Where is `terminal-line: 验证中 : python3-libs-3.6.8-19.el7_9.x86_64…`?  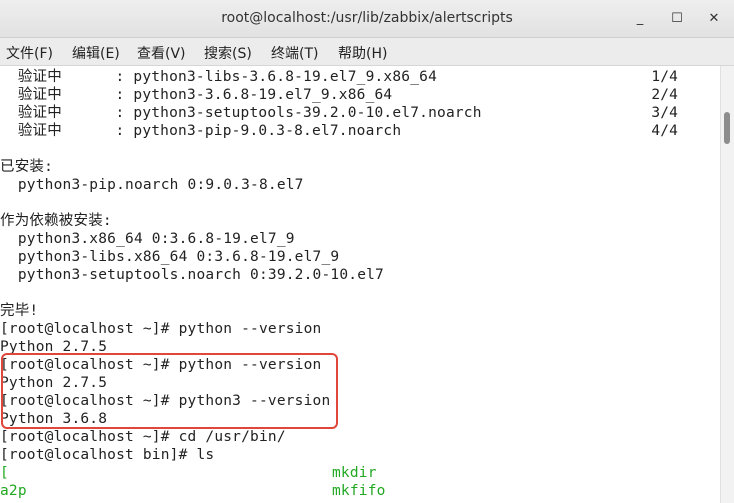 terminal-line: 验证中 : python3-libs-3.6.8-19.el7_9.x86_64… is located at coordinates (339, 77).